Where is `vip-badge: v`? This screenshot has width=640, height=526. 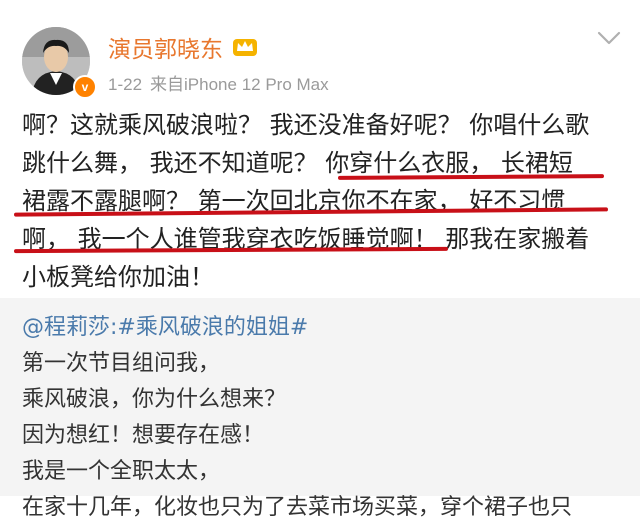 vip-badge: v is located at coordinates (85, 87).